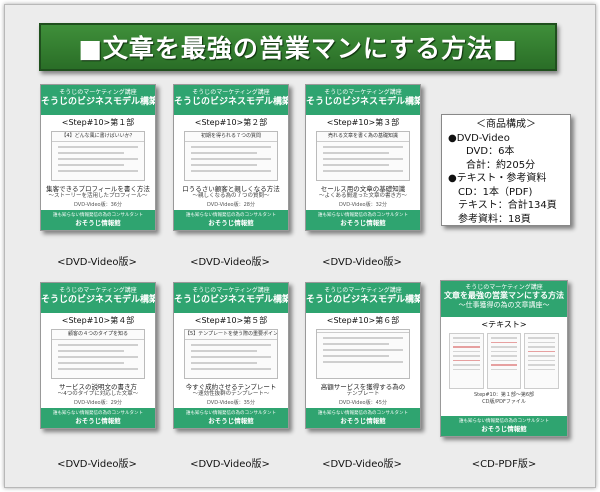  What do you see at coordinates (507, 205) in the screenshot?
I see `info-line-pages: テキスト：合計134頁` at bounding box center [507, 205].